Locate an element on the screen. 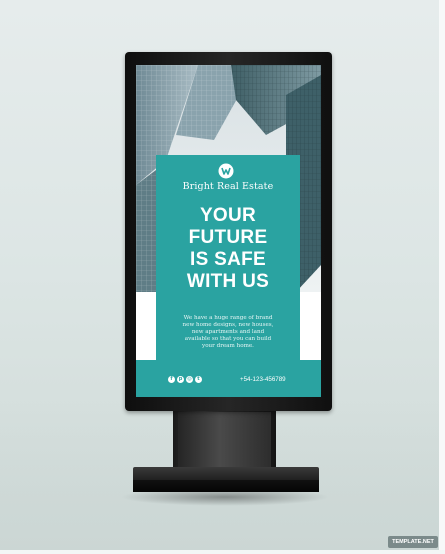 Image resolution: width=445 pixels, height=554 pixels. body-line: available so that you can build is located at coordinates (228, 339).